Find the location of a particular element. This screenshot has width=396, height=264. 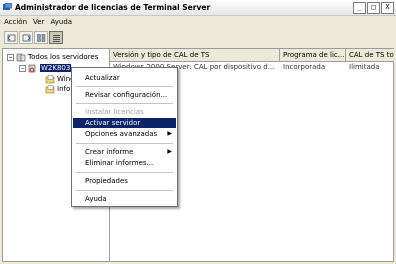

tree-server-label: W2K803 is located at coordinates (56, 68).